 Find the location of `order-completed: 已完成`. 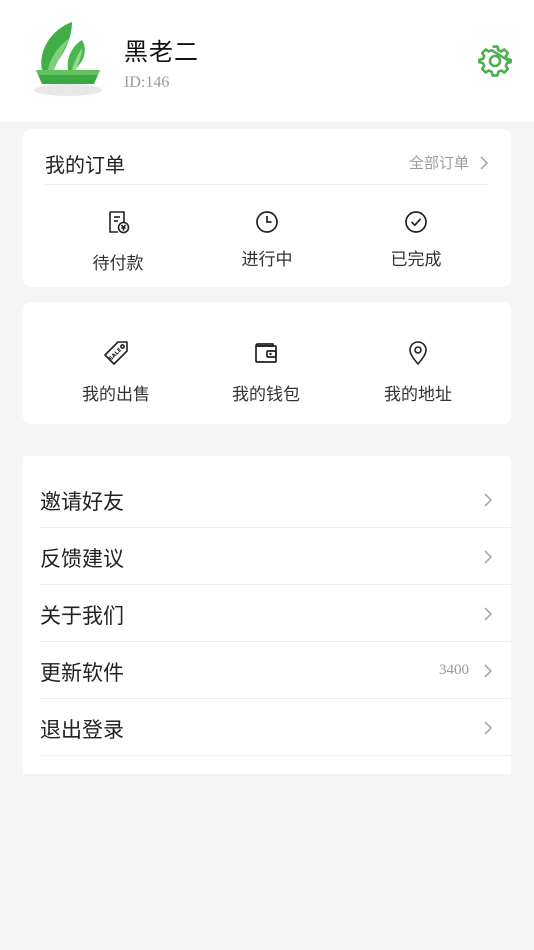

order-completed: 已完成 is located at coordinates (416, 244).